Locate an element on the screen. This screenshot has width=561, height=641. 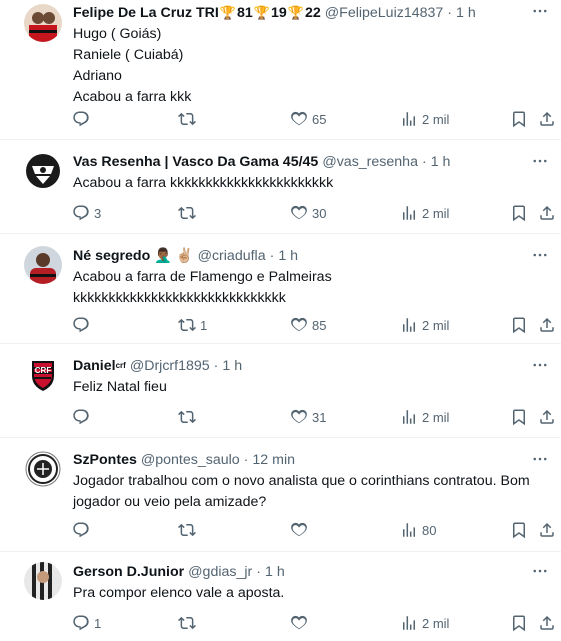
author-name: Vas Resenha | Vasco Da Gama 45/45 is located at coordinates (195, 162).